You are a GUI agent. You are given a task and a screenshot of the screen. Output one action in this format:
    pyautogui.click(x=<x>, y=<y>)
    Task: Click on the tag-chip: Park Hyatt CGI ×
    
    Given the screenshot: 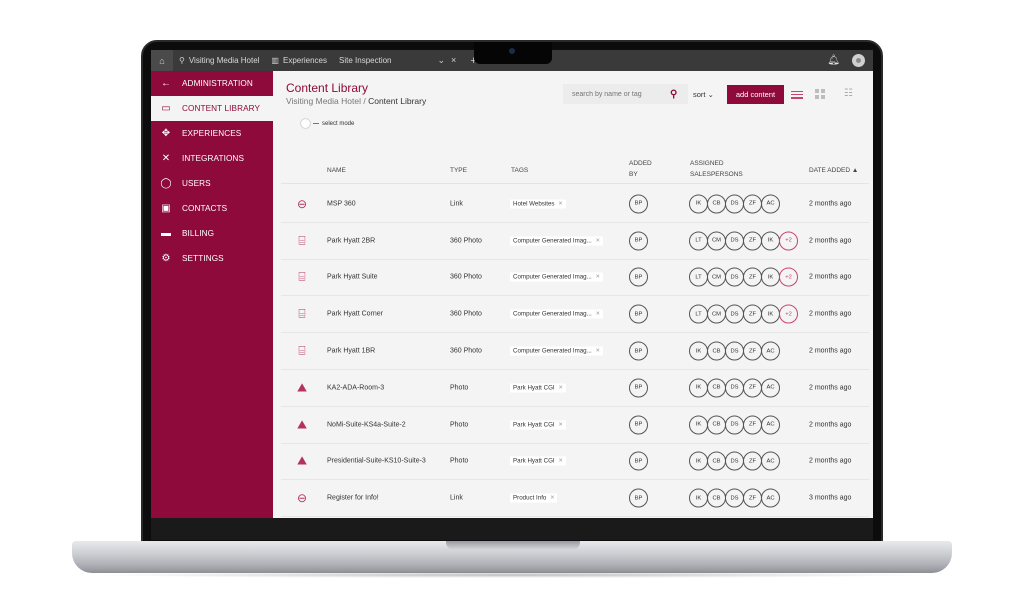 What is the action you would take?
    pyautogui.click(x=538, y=388)
    